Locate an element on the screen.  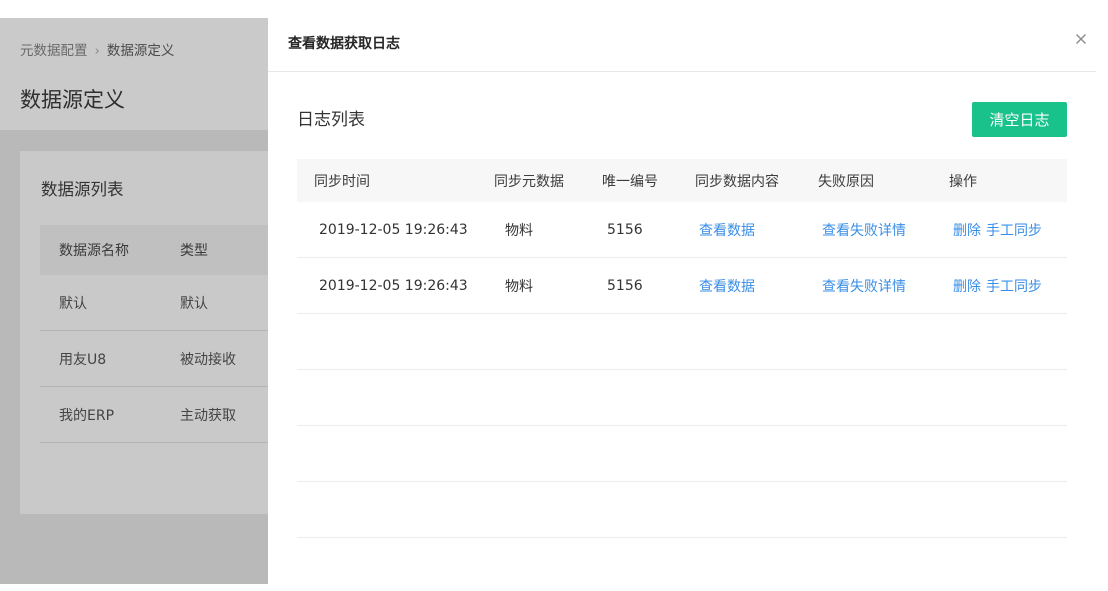
datasource-table: 数据源名称 类型 默认 默认 用友U8 被动接收 我的ERP 主动获取 is located at coordinates (154, 334).